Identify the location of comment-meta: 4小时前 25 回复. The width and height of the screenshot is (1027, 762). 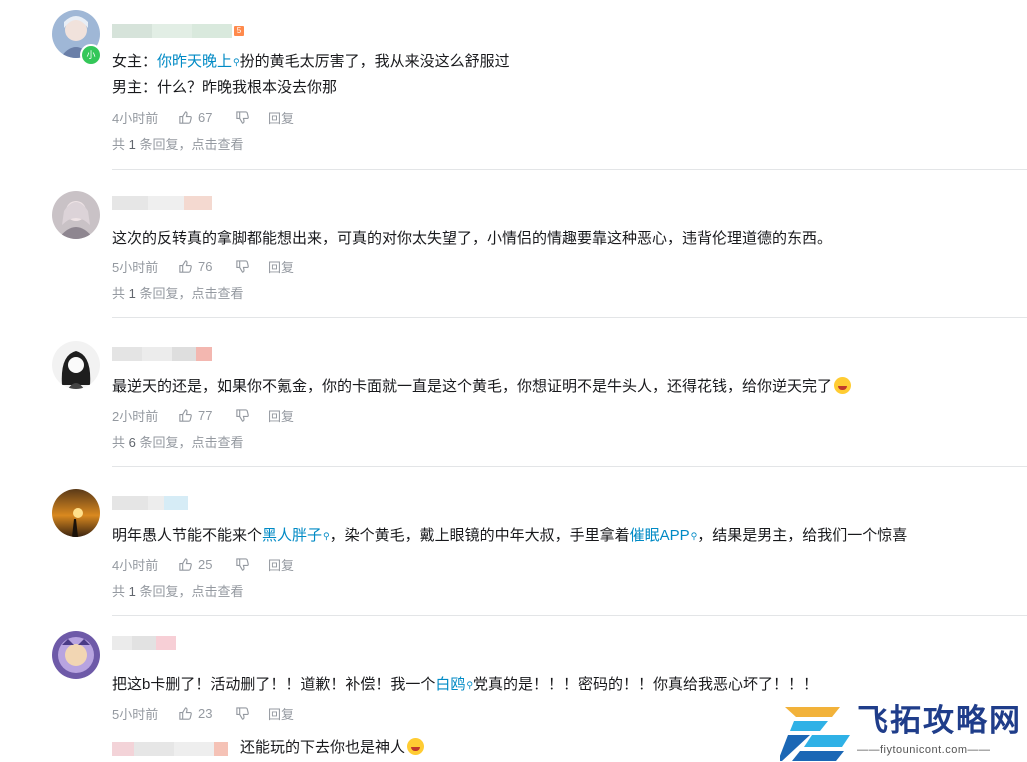
(203, 564).